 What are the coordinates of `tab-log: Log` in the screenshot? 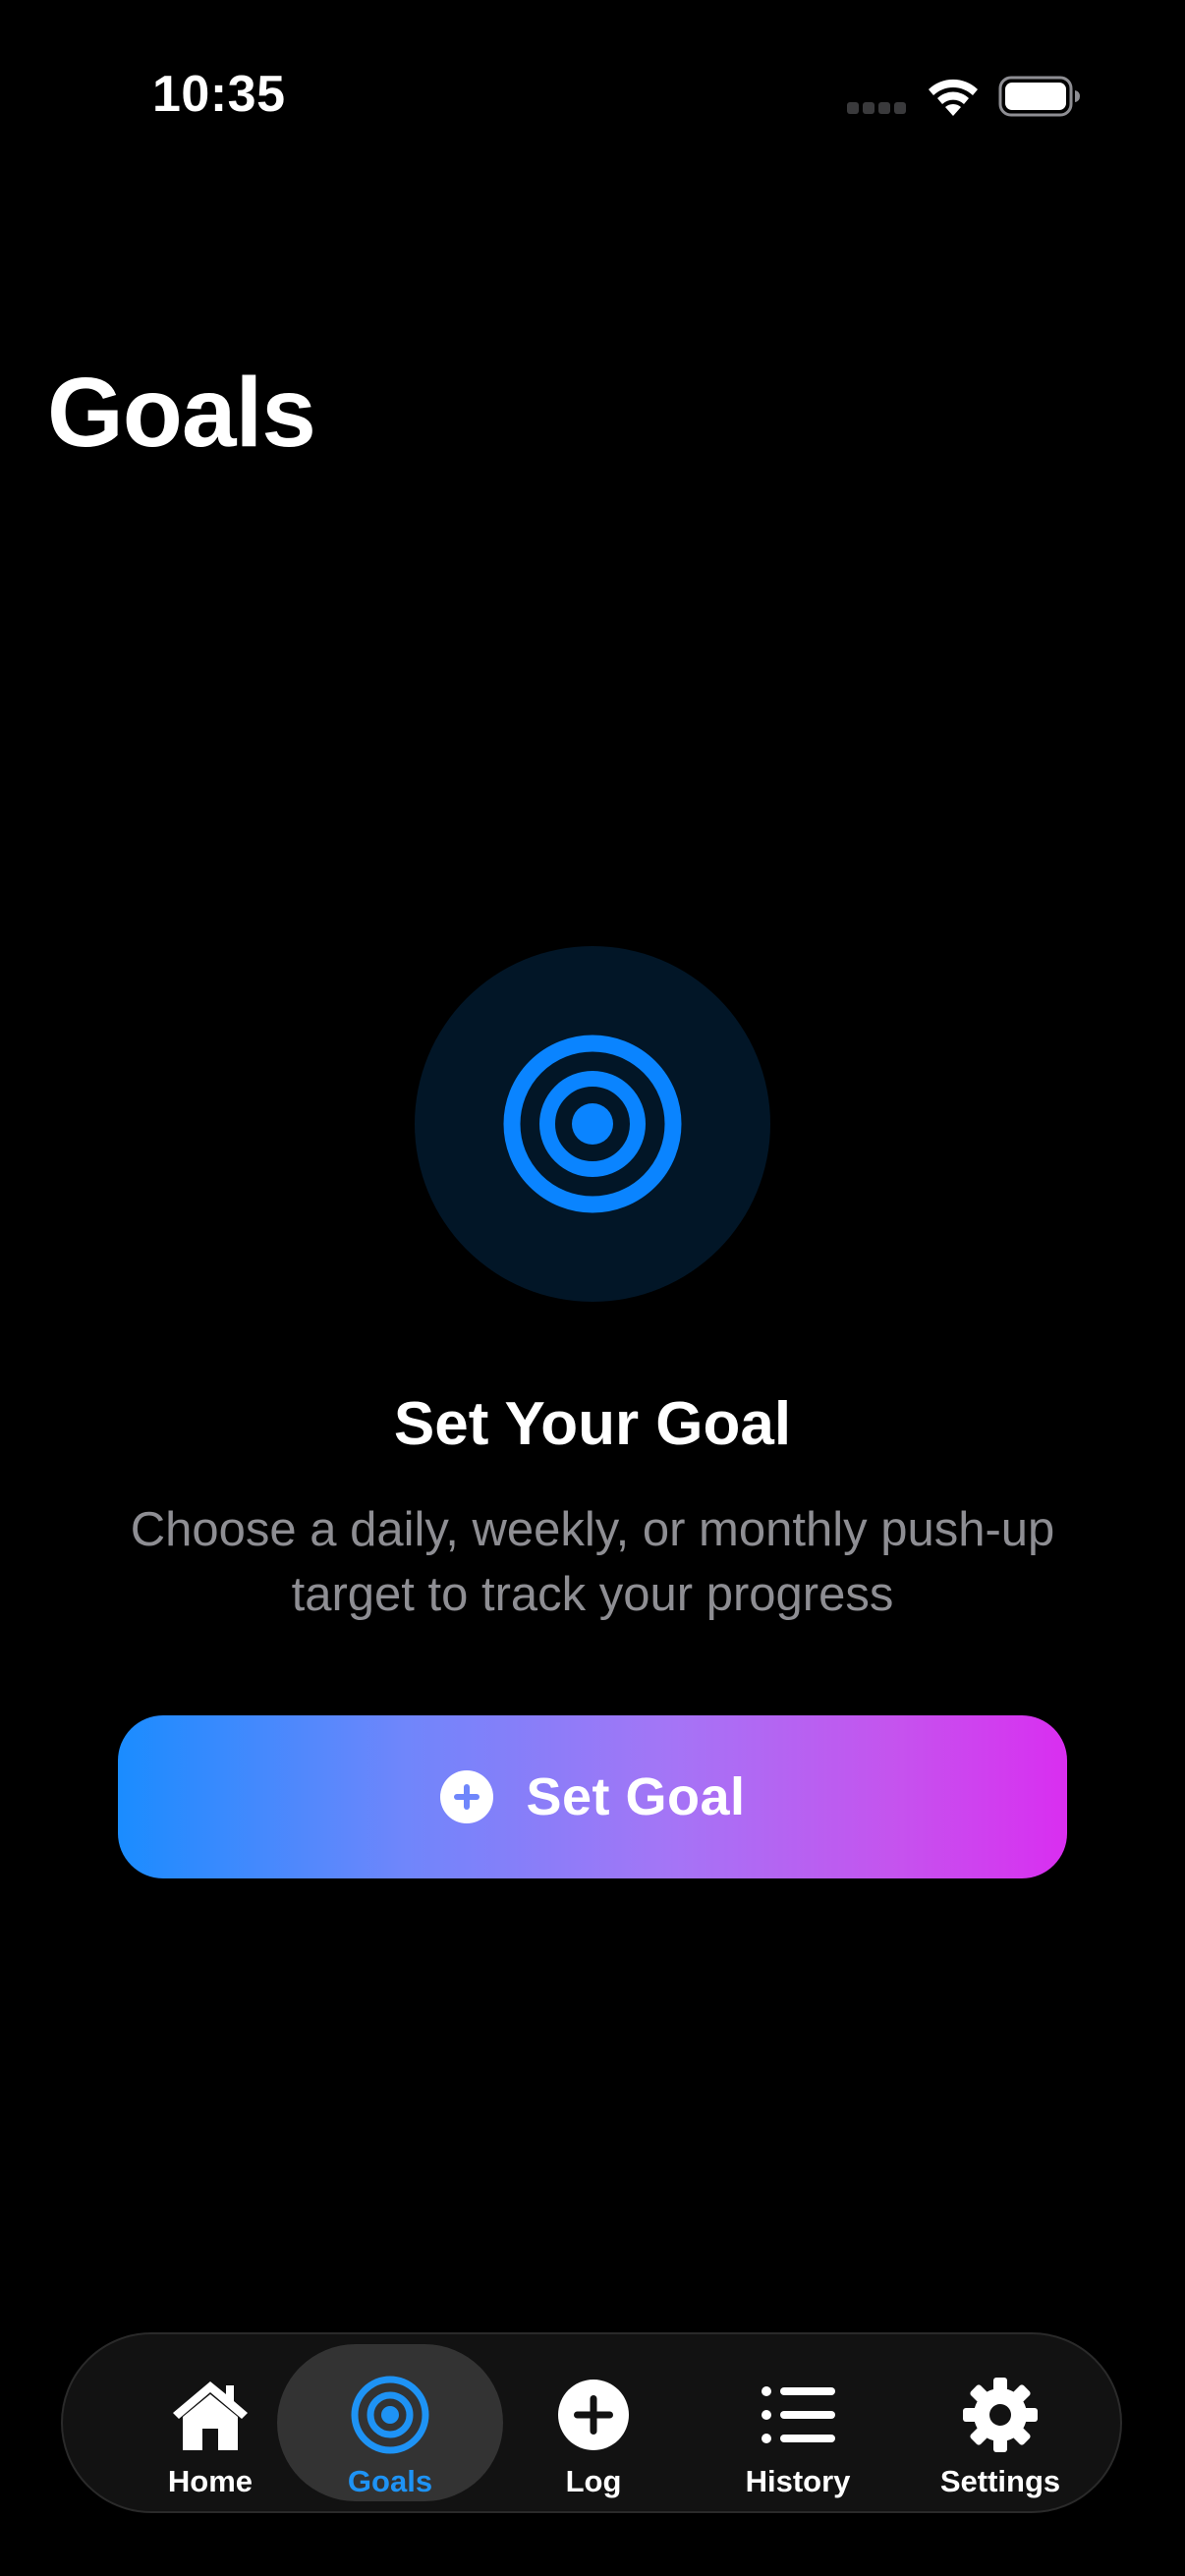 It's located at (594, 2422).